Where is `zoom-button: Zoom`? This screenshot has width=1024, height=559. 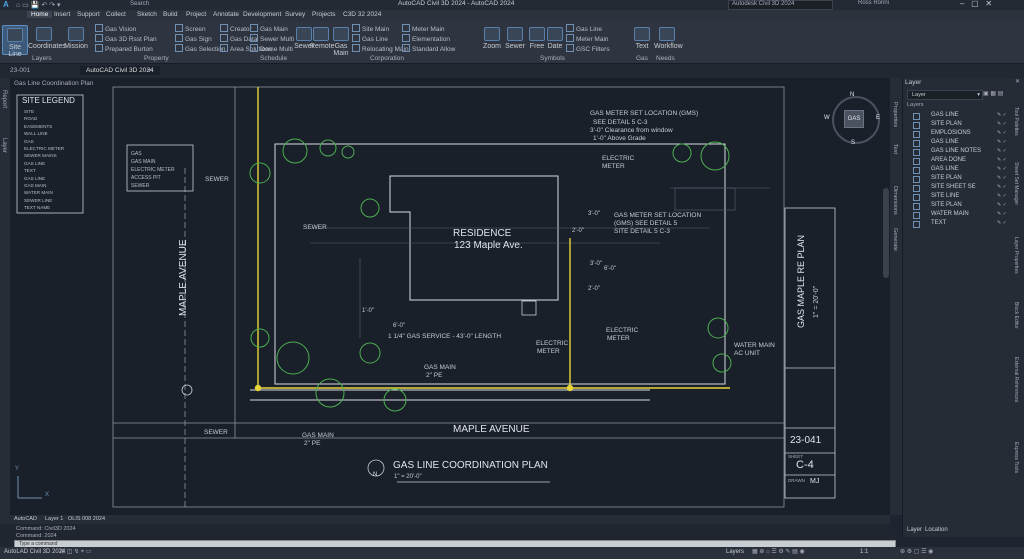 zoom-button: Zoom is located at coordinates (492, 38).